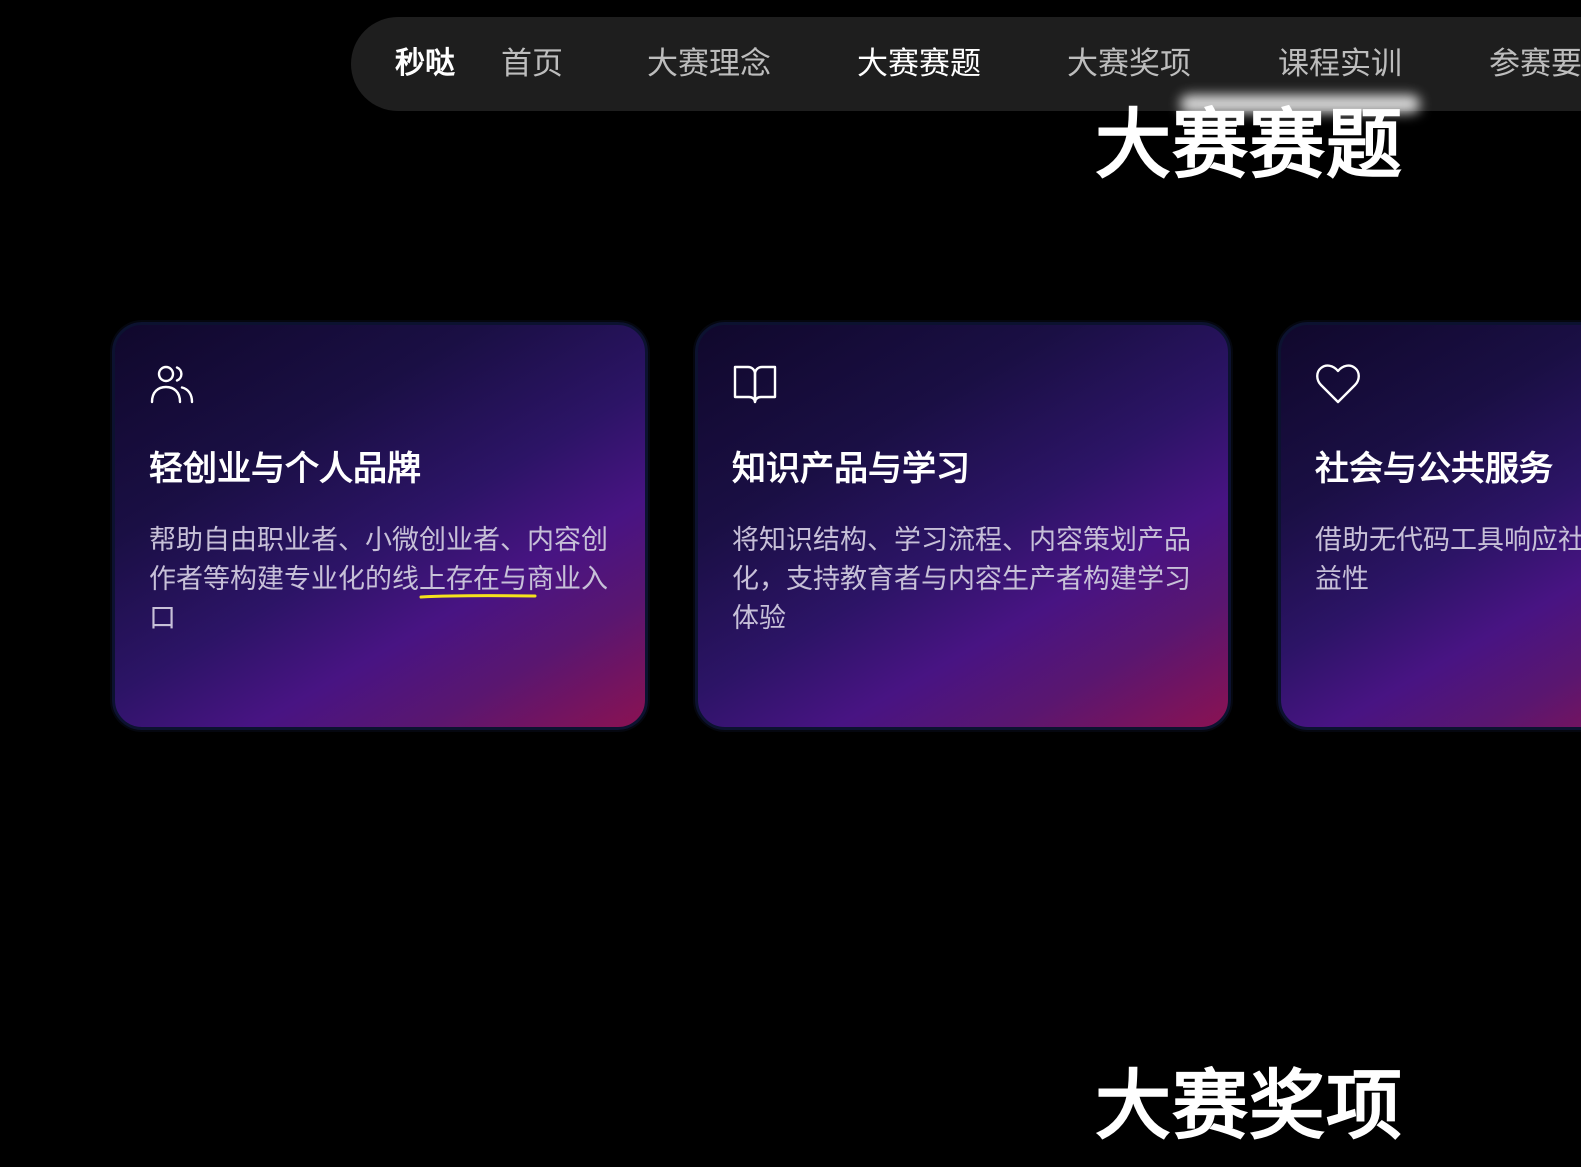  I want to click on card-title: 轻创业与个人品牌, so click(285, 469).